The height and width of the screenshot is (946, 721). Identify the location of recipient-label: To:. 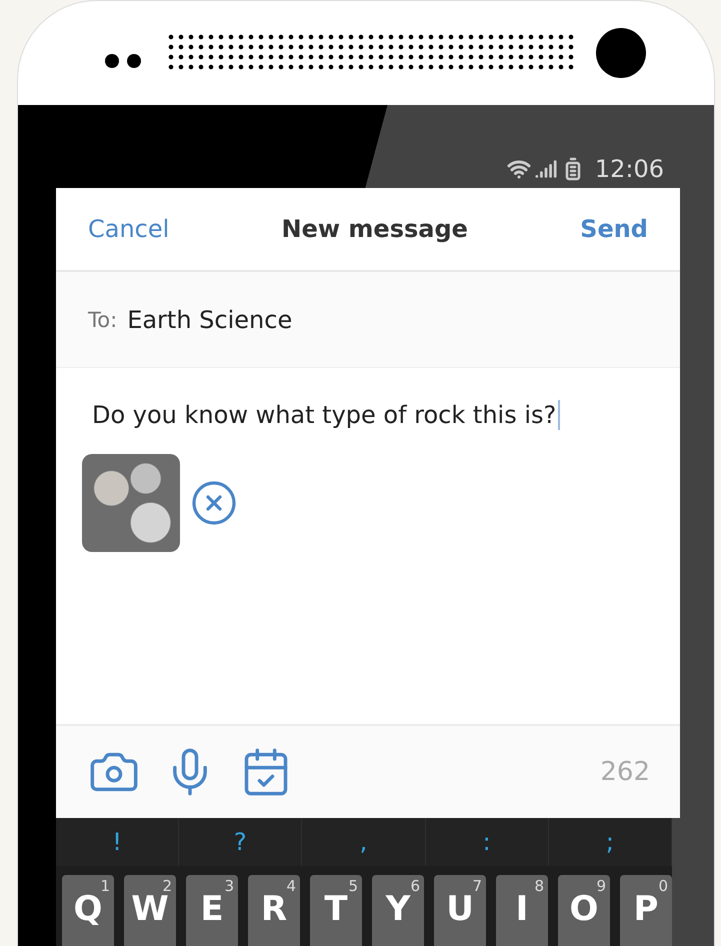
(103, 320).